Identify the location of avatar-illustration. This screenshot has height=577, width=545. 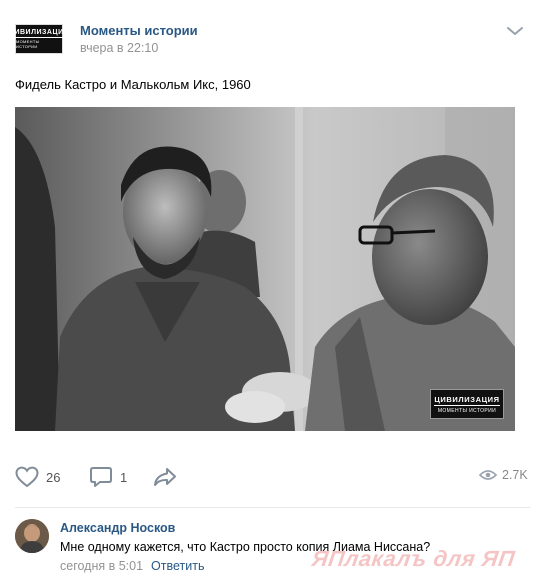
(32, 536).